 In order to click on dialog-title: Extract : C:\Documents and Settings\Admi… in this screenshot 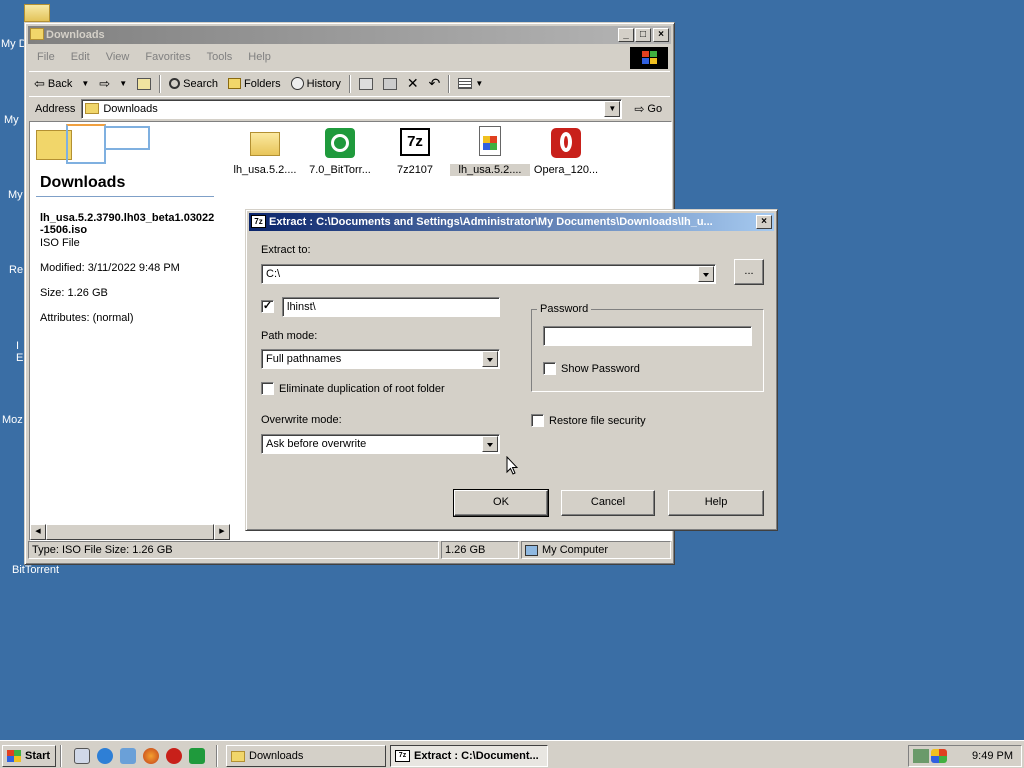, I will do `click(491, 222)`.